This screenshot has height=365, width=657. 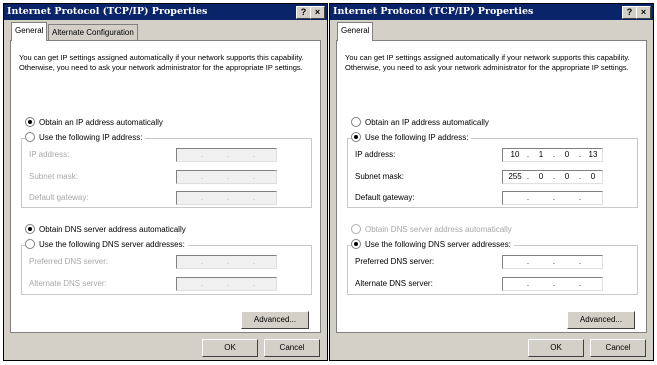 What do you see at coordinates (593, 154) in the screenshot?
I see `octet: 13` at bounding box center [593, 154].